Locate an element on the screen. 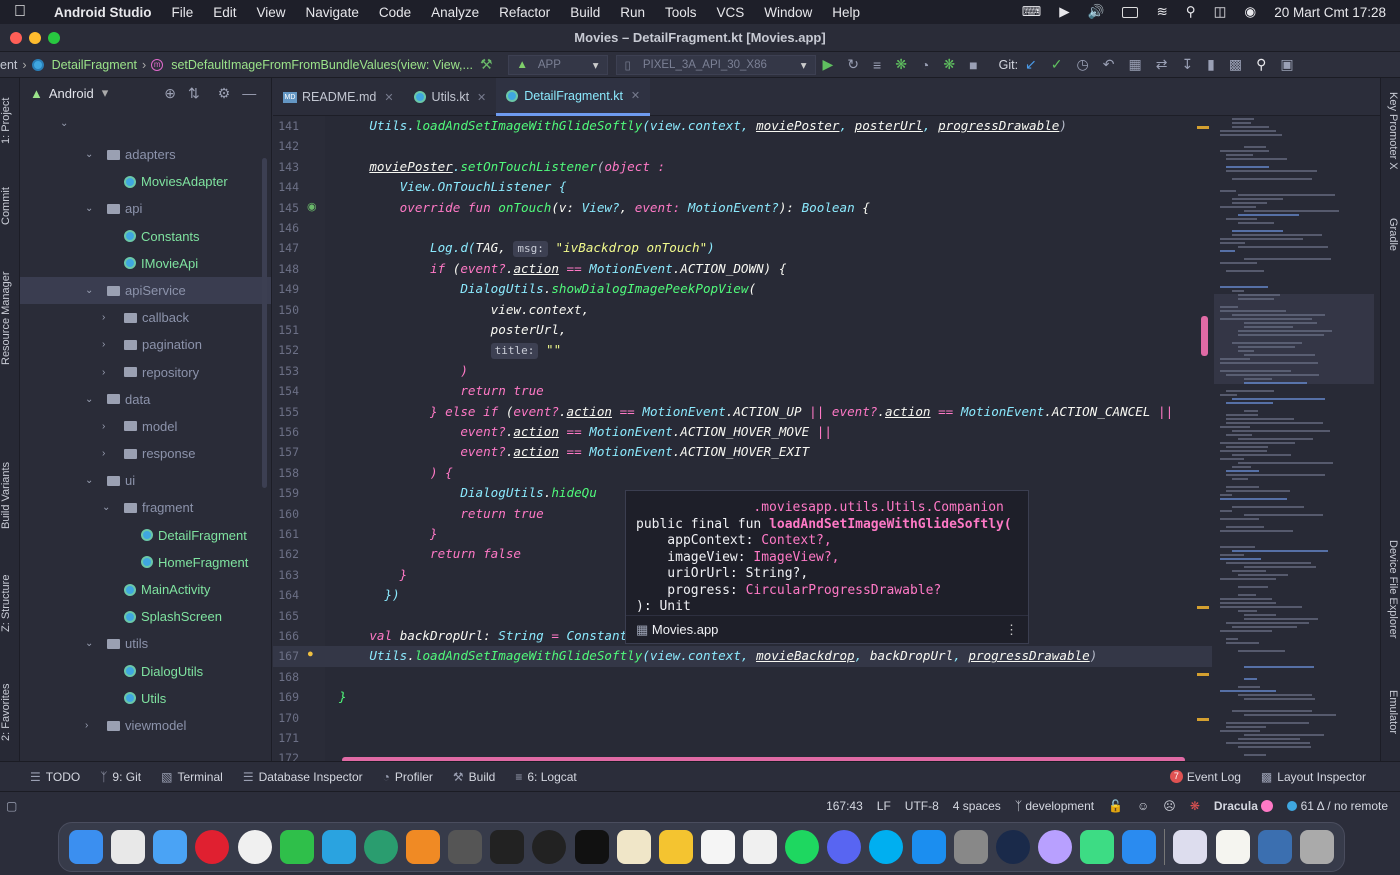 The image size is (1400, 875). siri-icon: ◉ is located at coordinates (1250, 12).